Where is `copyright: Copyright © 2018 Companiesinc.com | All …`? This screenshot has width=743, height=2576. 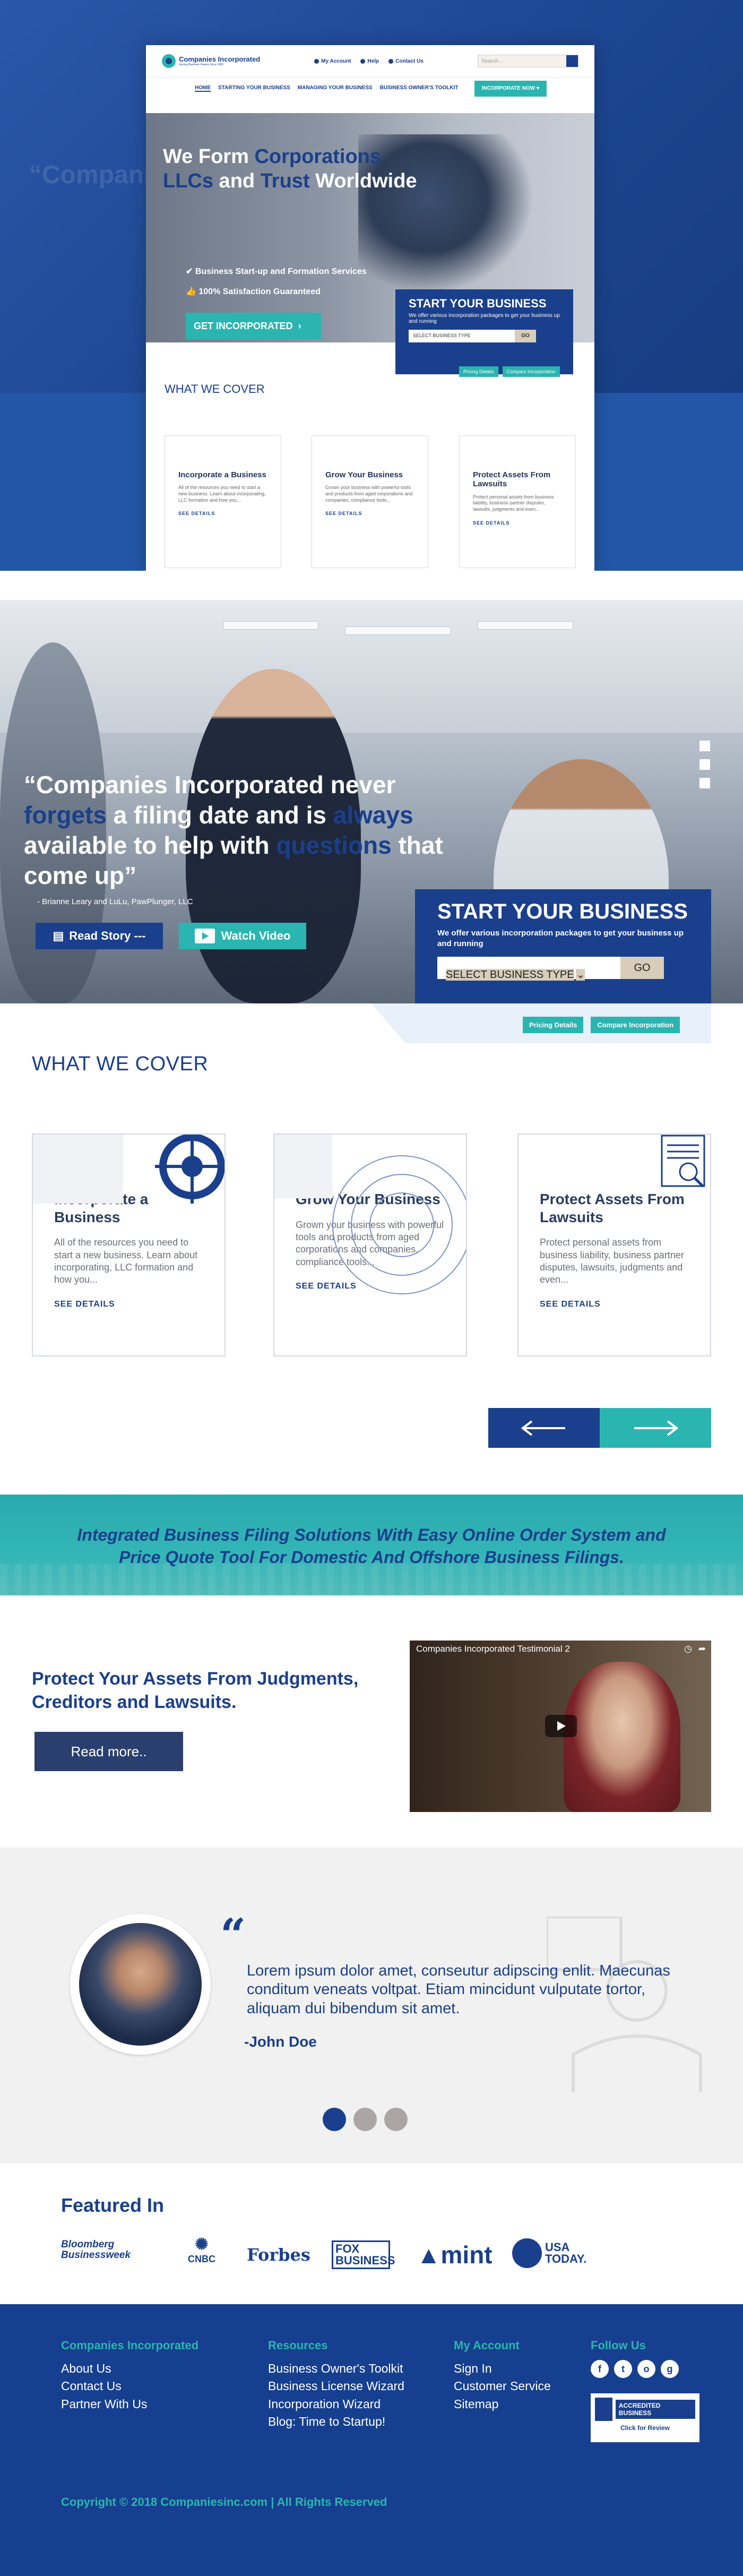 copyright: Copyright © 2018 Companiesinc.com | All … is located at coordinates (224, 2502).